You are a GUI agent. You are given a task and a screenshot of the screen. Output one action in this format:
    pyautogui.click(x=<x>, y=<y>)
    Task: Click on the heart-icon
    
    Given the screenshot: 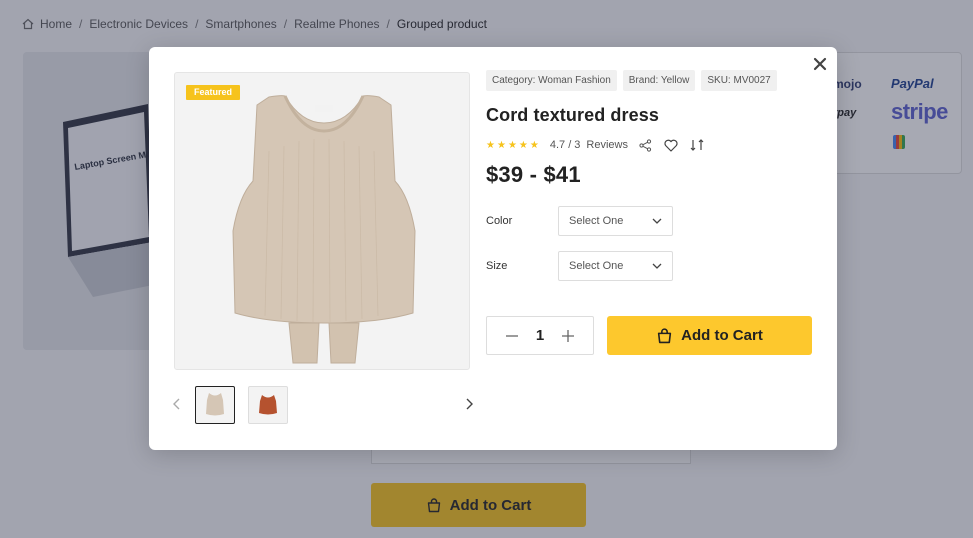 What is the action you would take?
    pyautogui.click(x=671, y=145)
    